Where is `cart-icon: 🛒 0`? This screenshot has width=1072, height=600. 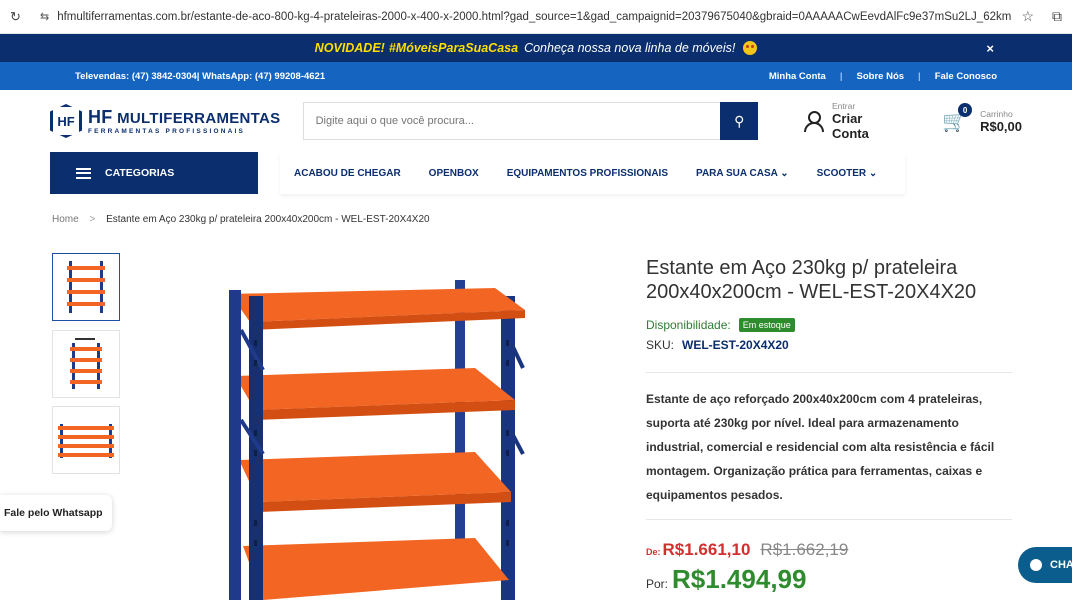 cart-icon: 🛒 0 is located at coordinates (957, 118).